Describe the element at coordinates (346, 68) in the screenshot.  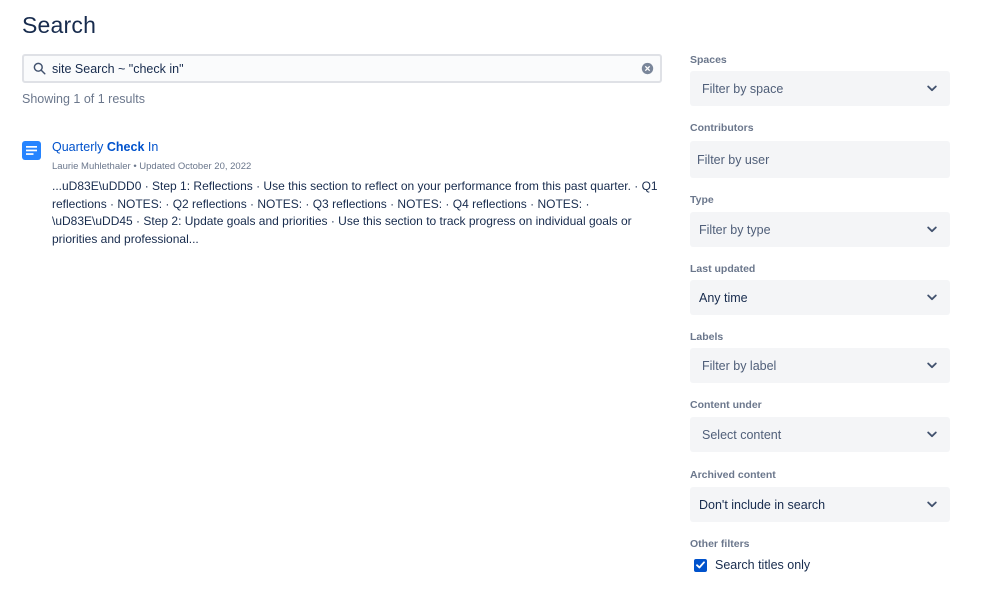
I see `search-input` at that location.